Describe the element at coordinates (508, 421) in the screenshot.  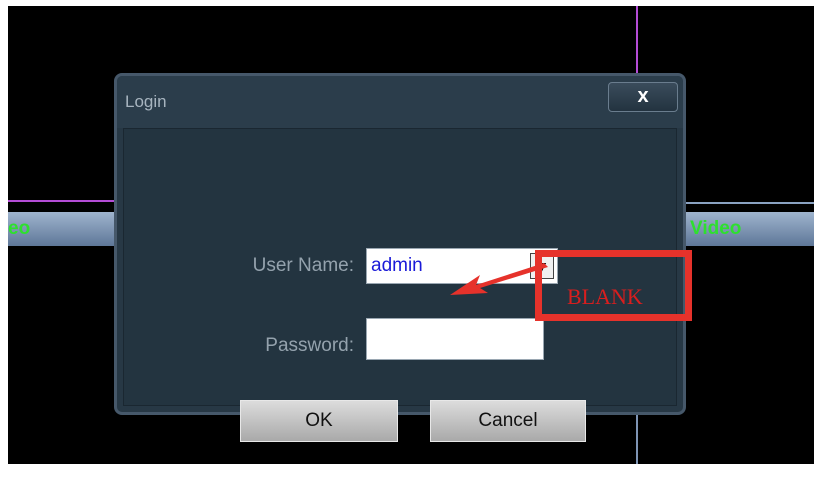
I see `cancel-button: Cancel` at that location.